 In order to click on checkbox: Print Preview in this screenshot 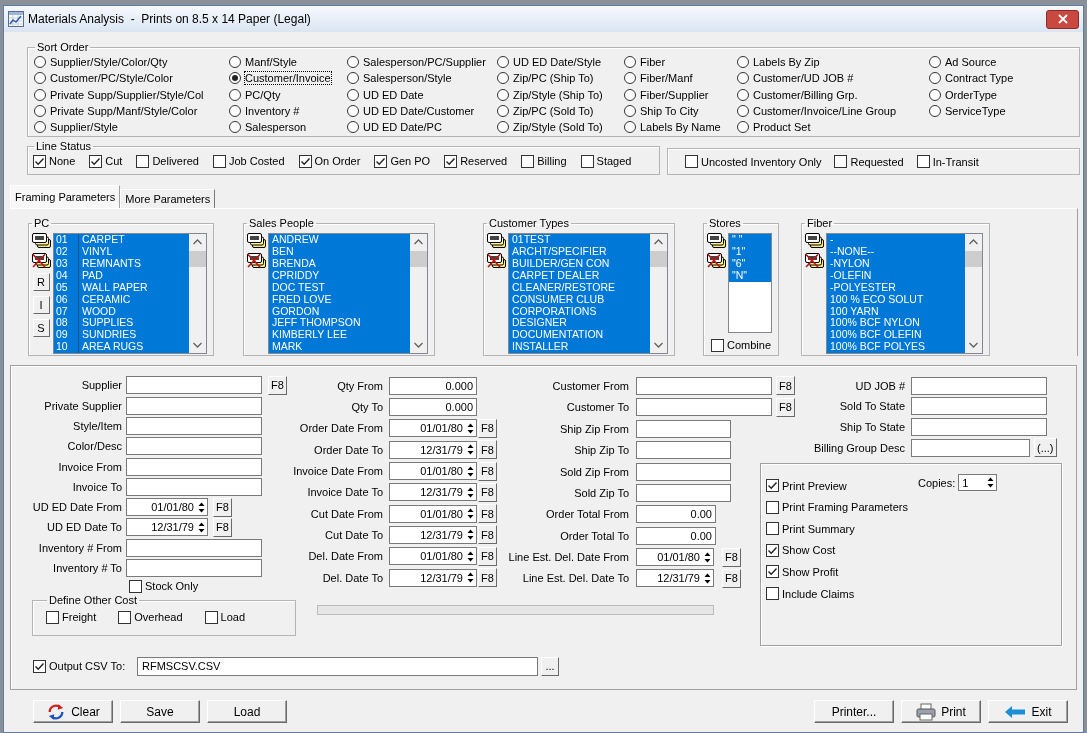, I will do `click(806, 485)`.